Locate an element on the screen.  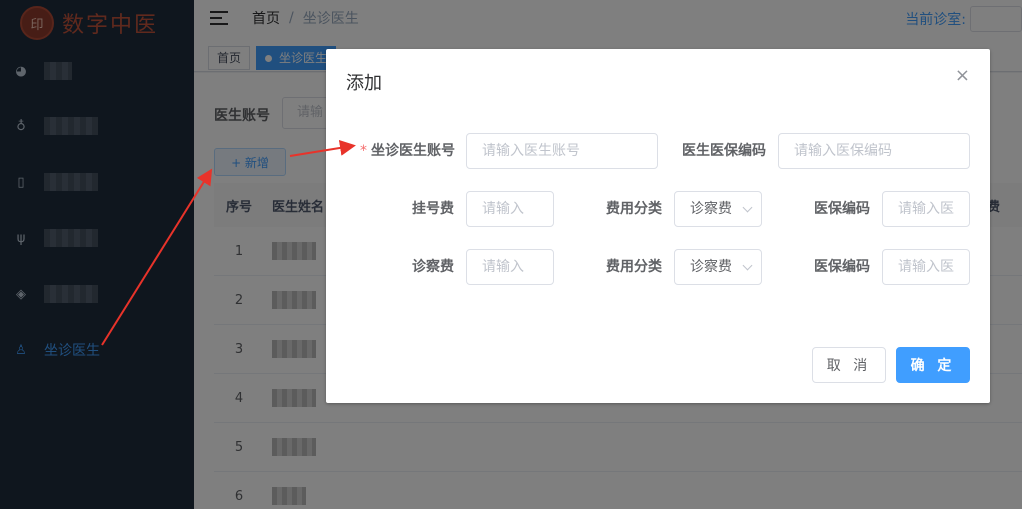
doctor-account-input: 请输入医生账号 is located at coordinates (562, 151).